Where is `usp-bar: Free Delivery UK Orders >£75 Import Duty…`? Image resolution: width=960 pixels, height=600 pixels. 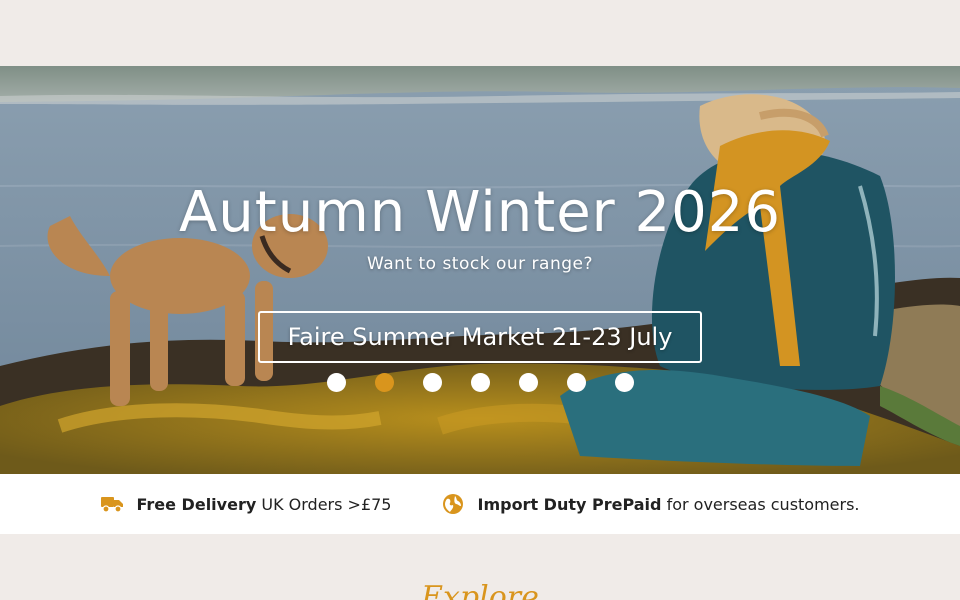 usp-bar: Free Delivery UK Orders >£75 Import Duty… is located at coordinates (480, 504).